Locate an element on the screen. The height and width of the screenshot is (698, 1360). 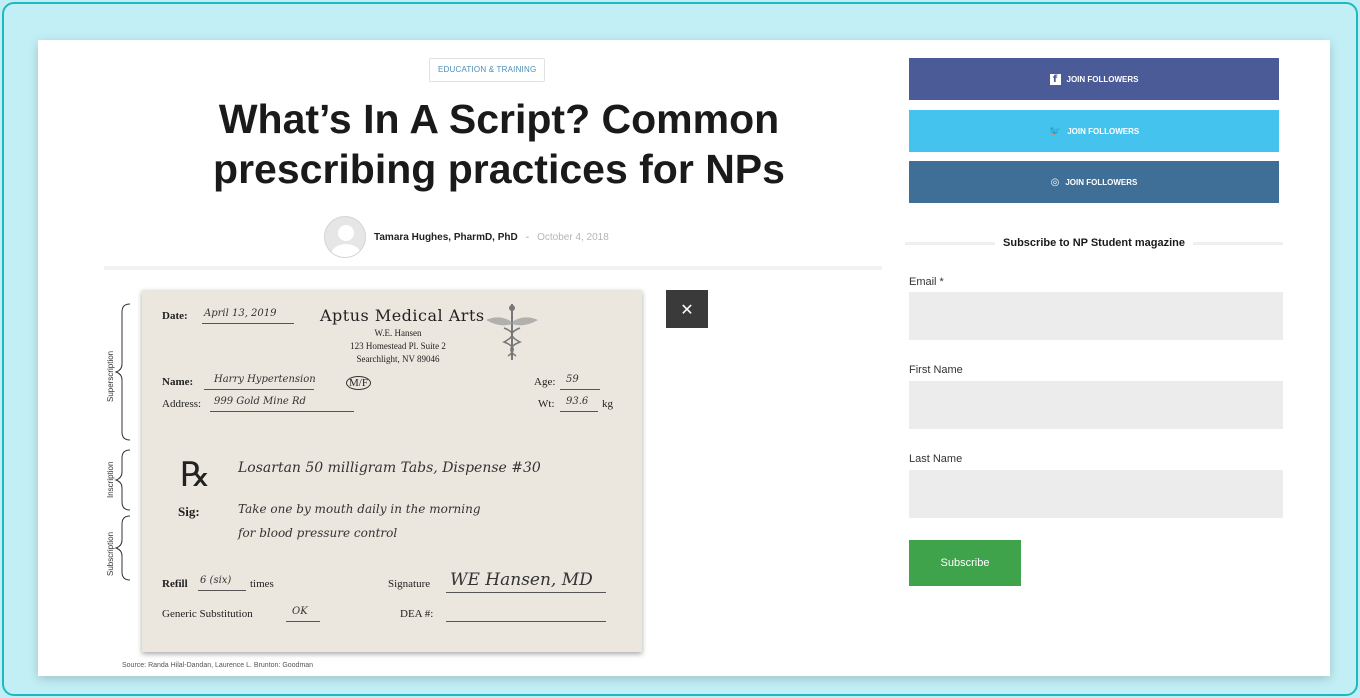
rx-name-label: Name: is located at coordinates (178, 382).